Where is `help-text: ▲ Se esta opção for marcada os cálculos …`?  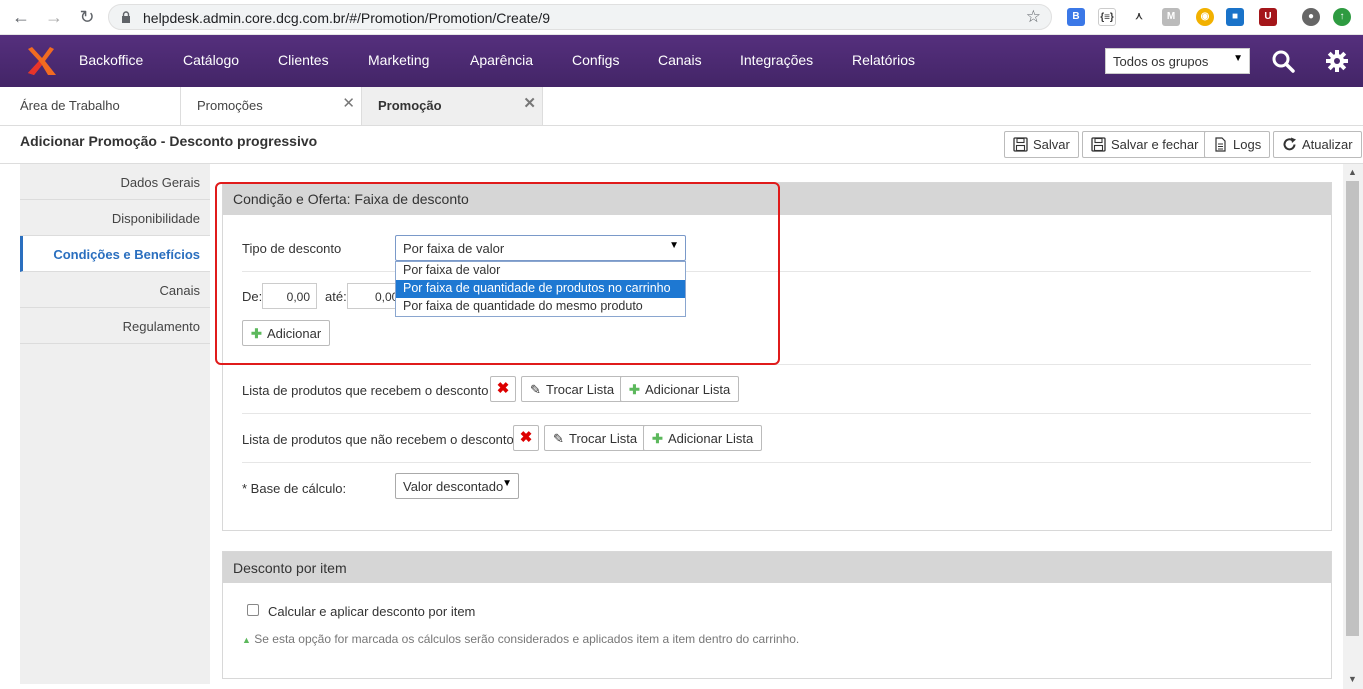
help-text: ▲ Se esta opção for marcada os cálculos … is located at coordinates (520, 639).